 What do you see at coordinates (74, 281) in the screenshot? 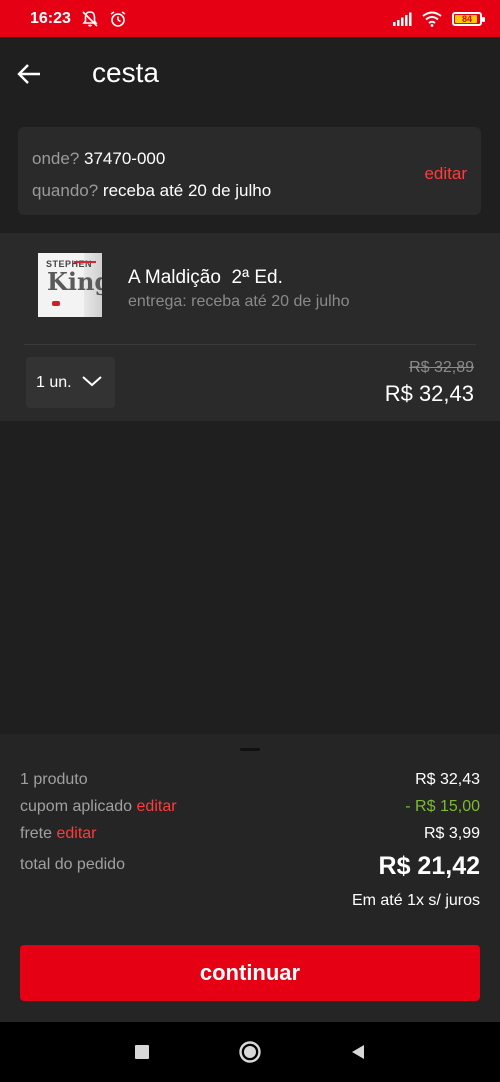
I see `cover-author-last: King` at bounding box center [74, 281].